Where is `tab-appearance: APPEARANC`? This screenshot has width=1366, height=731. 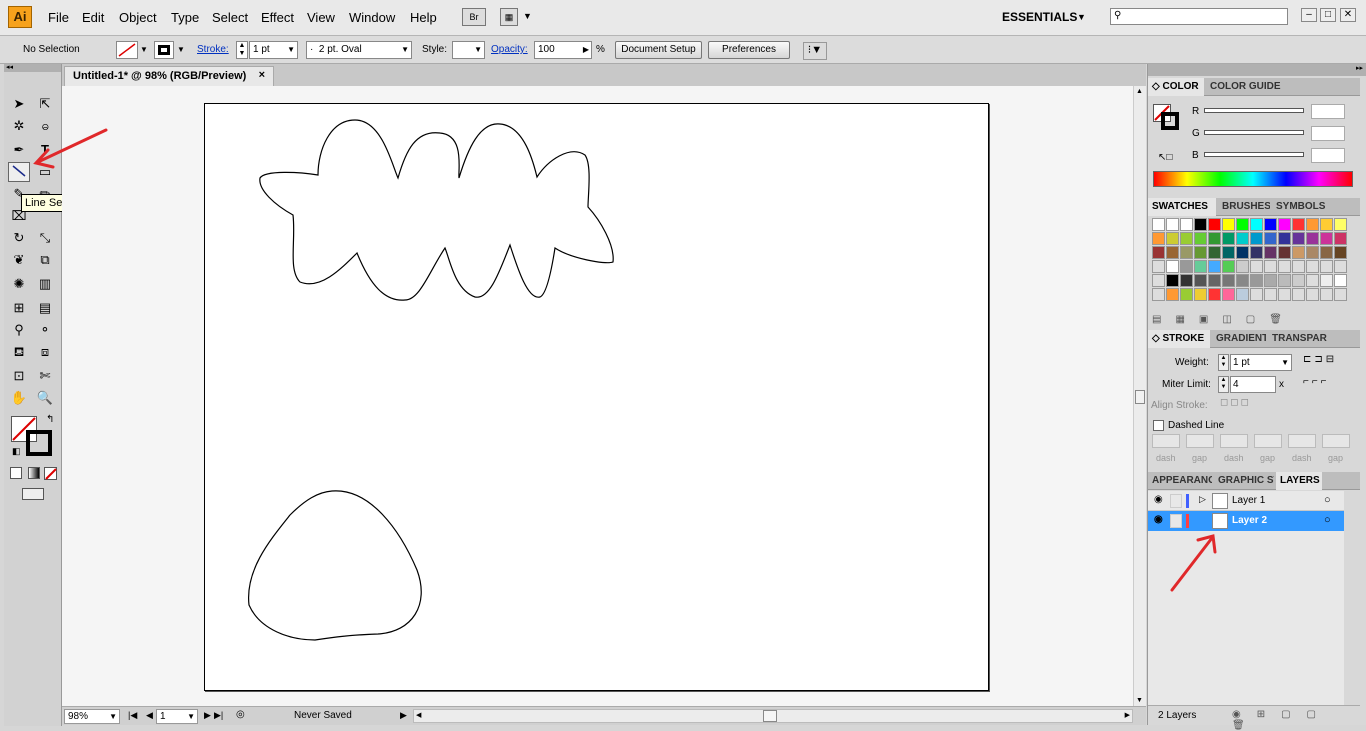 tab-appearance: APPEARANC is located at coordinates (1180, 481).